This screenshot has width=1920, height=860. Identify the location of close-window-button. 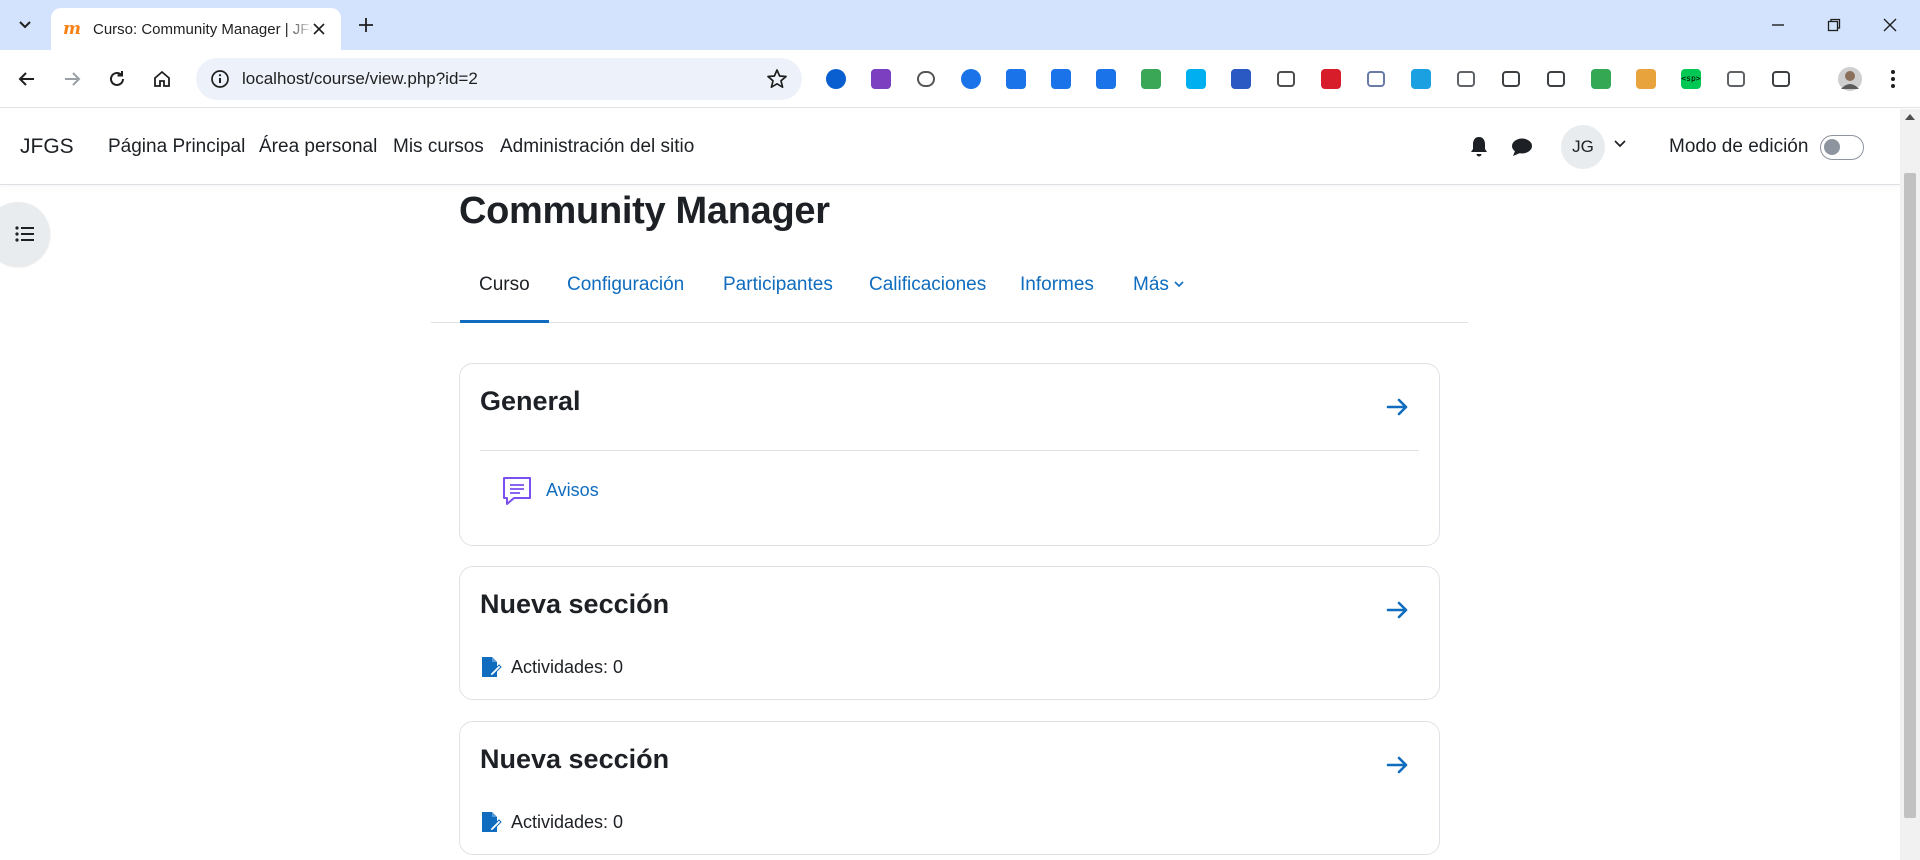
(1890, 25).